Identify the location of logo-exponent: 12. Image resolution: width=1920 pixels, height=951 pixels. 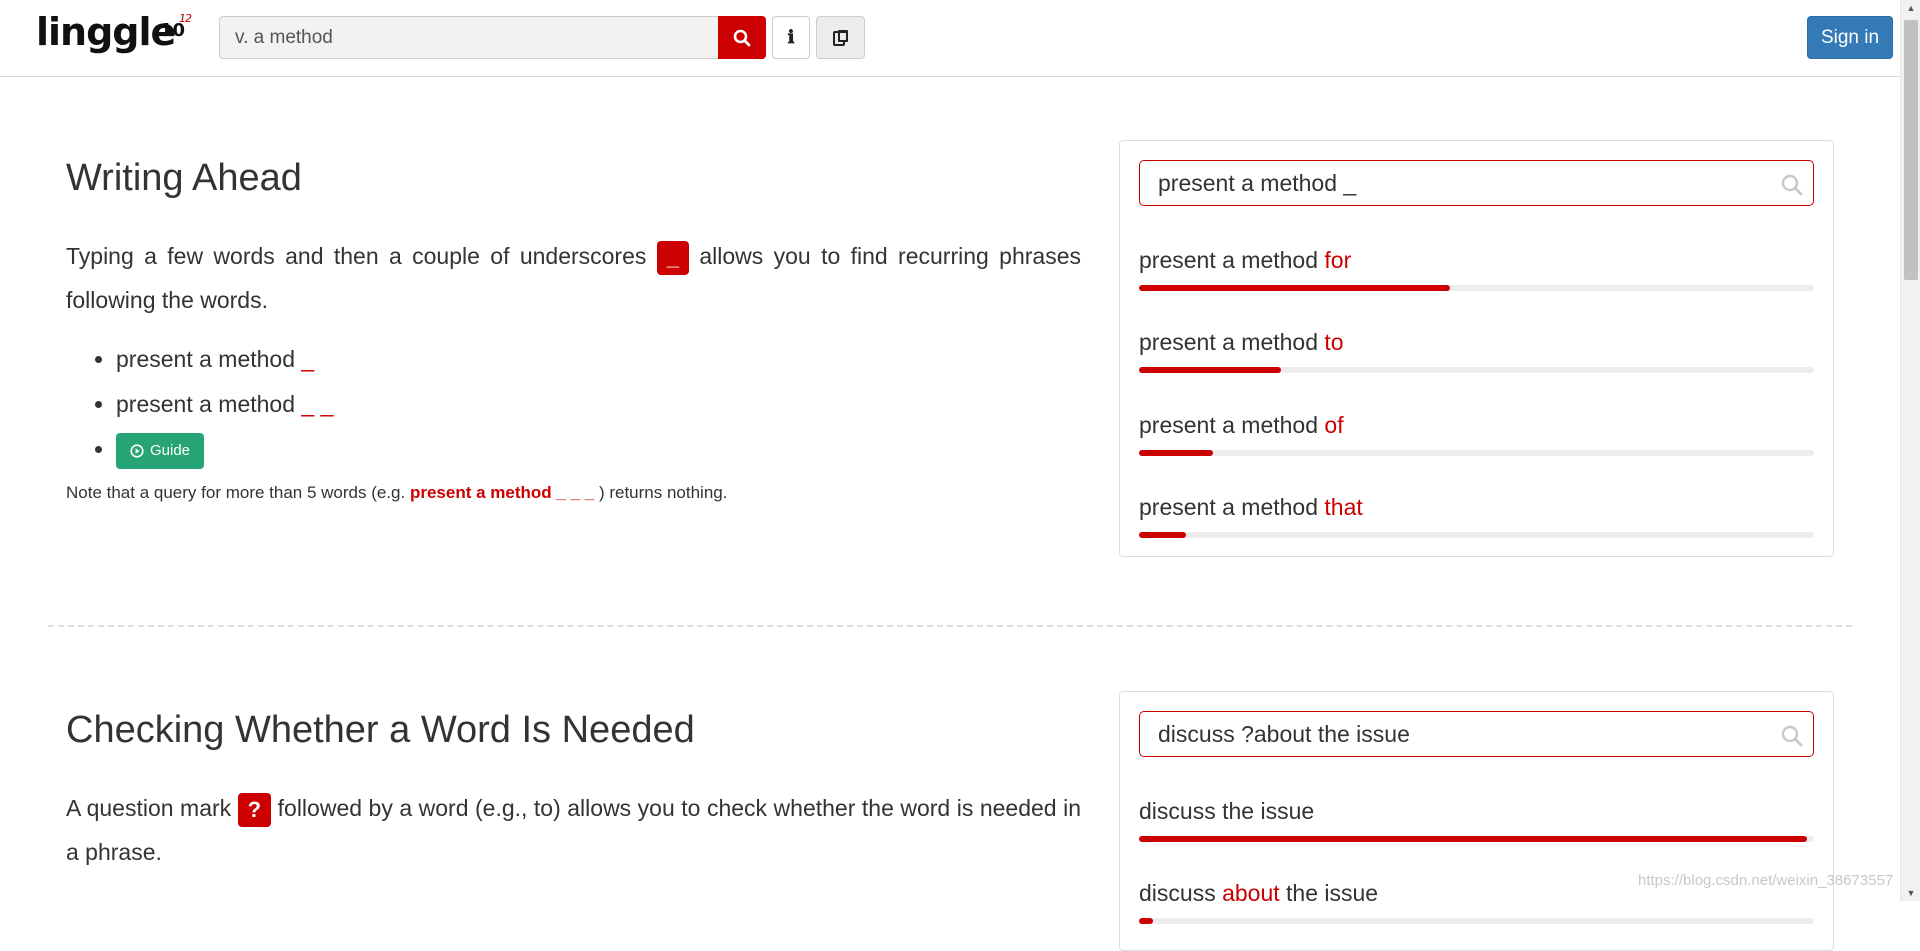
(185, 18).